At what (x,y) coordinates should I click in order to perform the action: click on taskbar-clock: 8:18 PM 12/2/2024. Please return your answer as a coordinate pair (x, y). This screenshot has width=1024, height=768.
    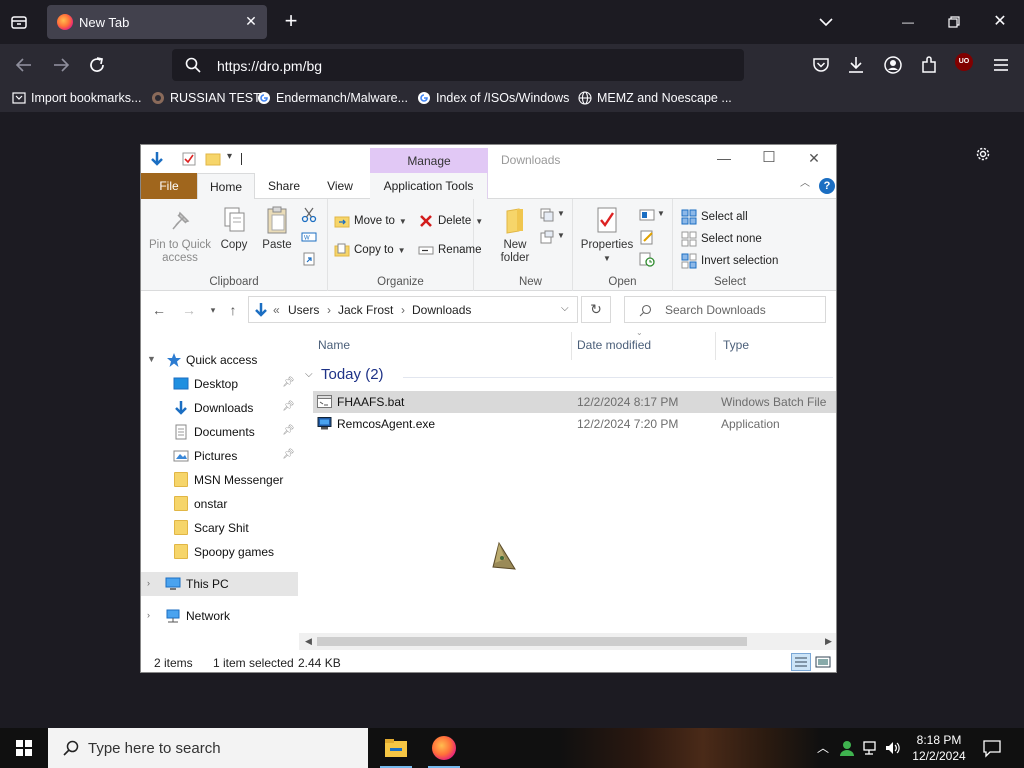
    Looking at the image, I should click on (939, 748).